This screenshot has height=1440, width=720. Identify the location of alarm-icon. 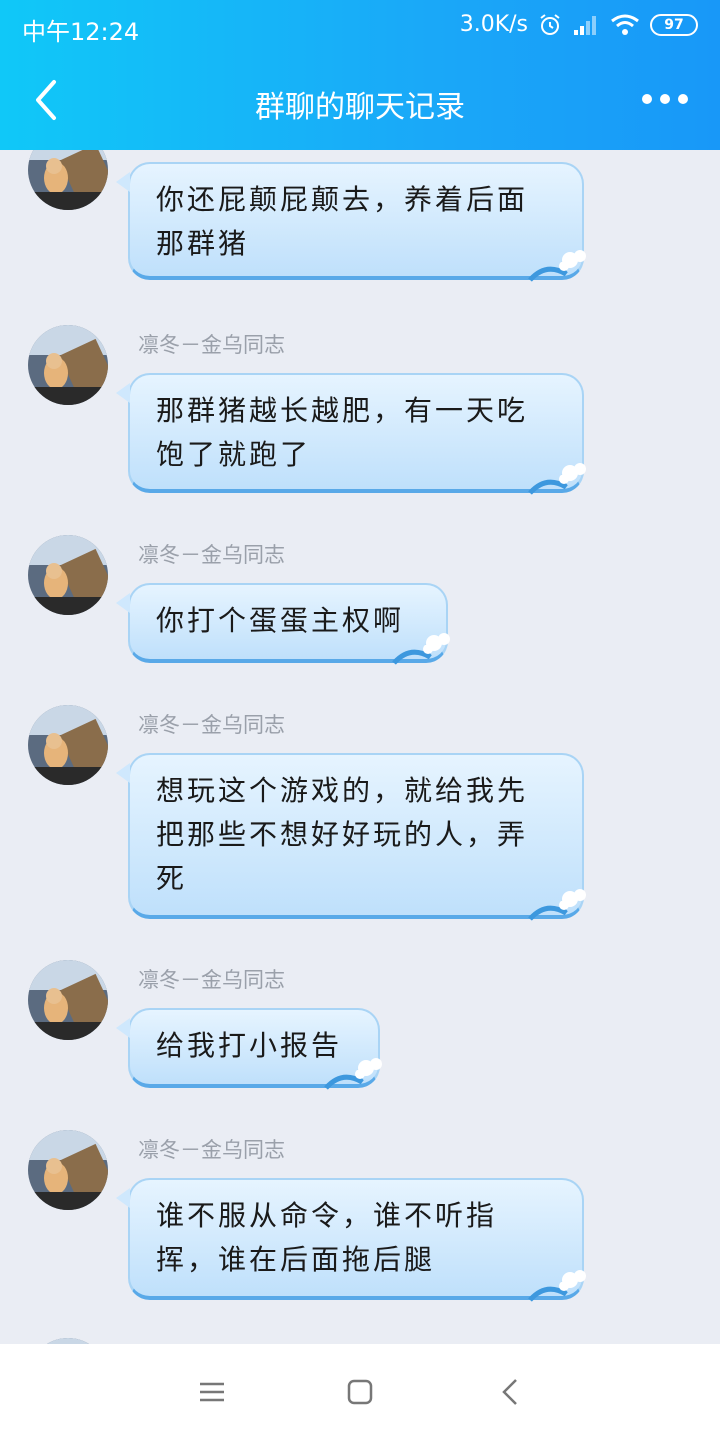
(550, 24).